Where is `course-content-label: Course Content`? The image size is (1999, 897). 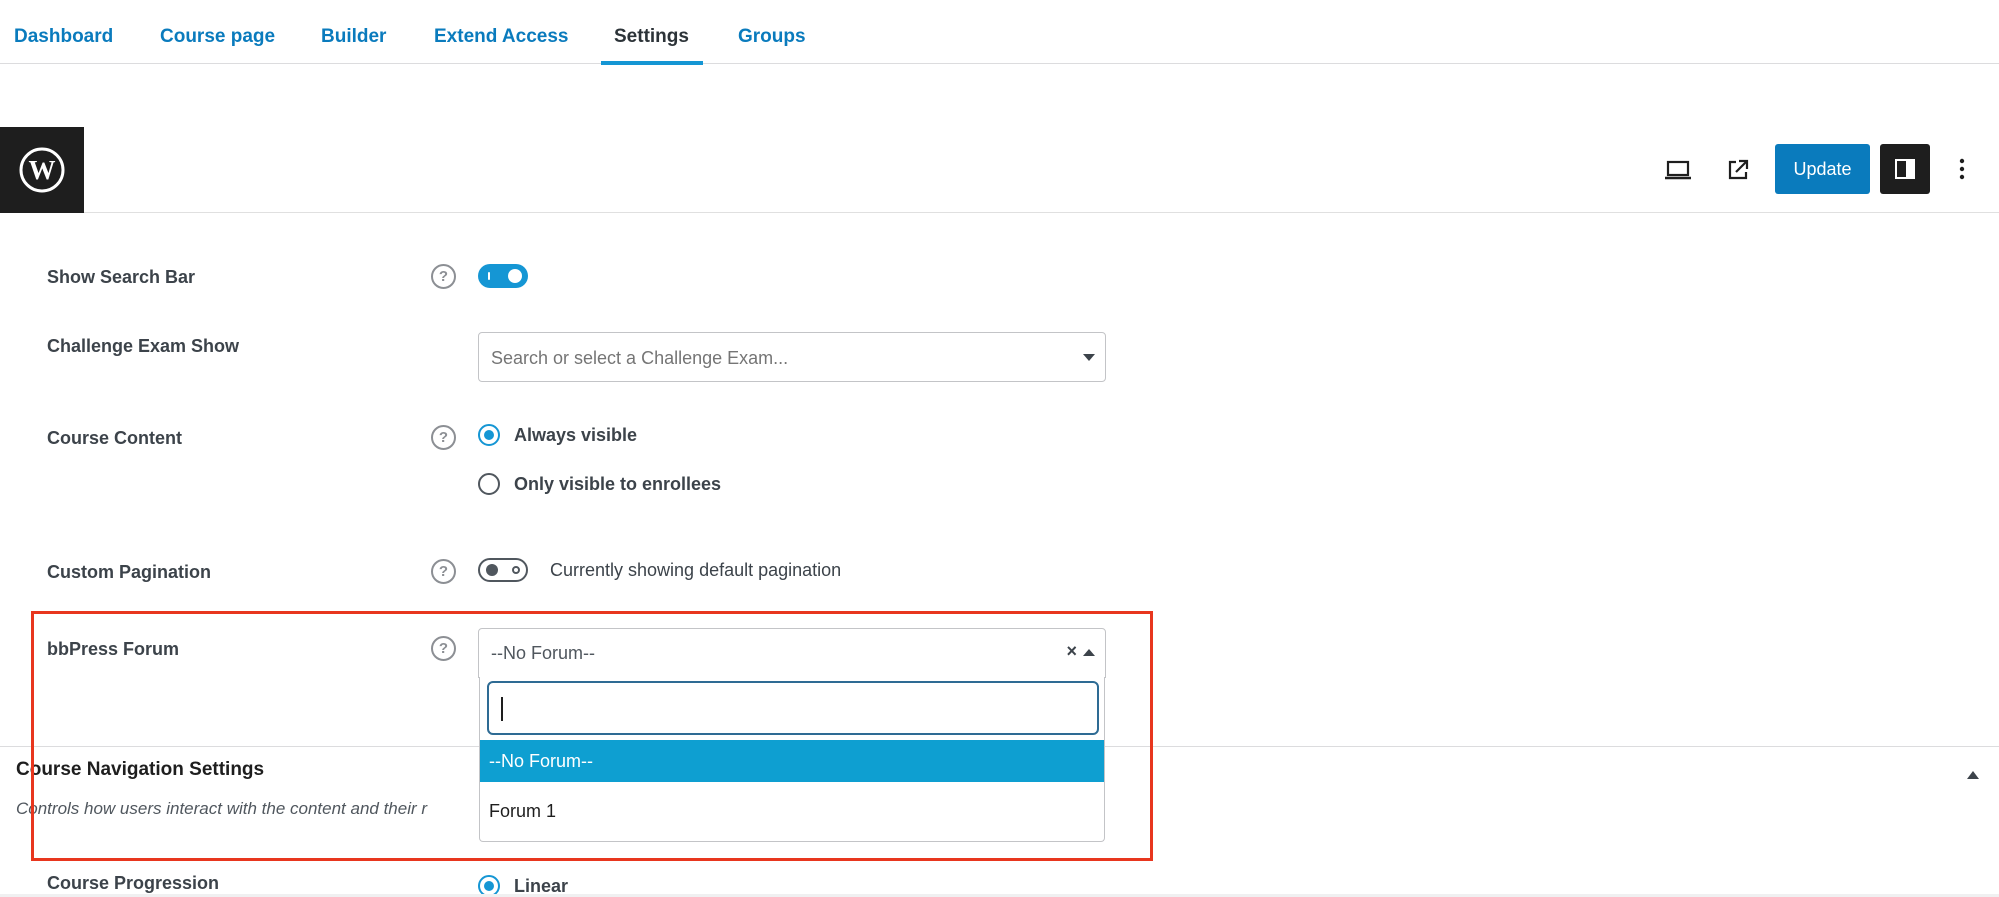
course-content-label: Course Content is located at coordinates (114, 438).